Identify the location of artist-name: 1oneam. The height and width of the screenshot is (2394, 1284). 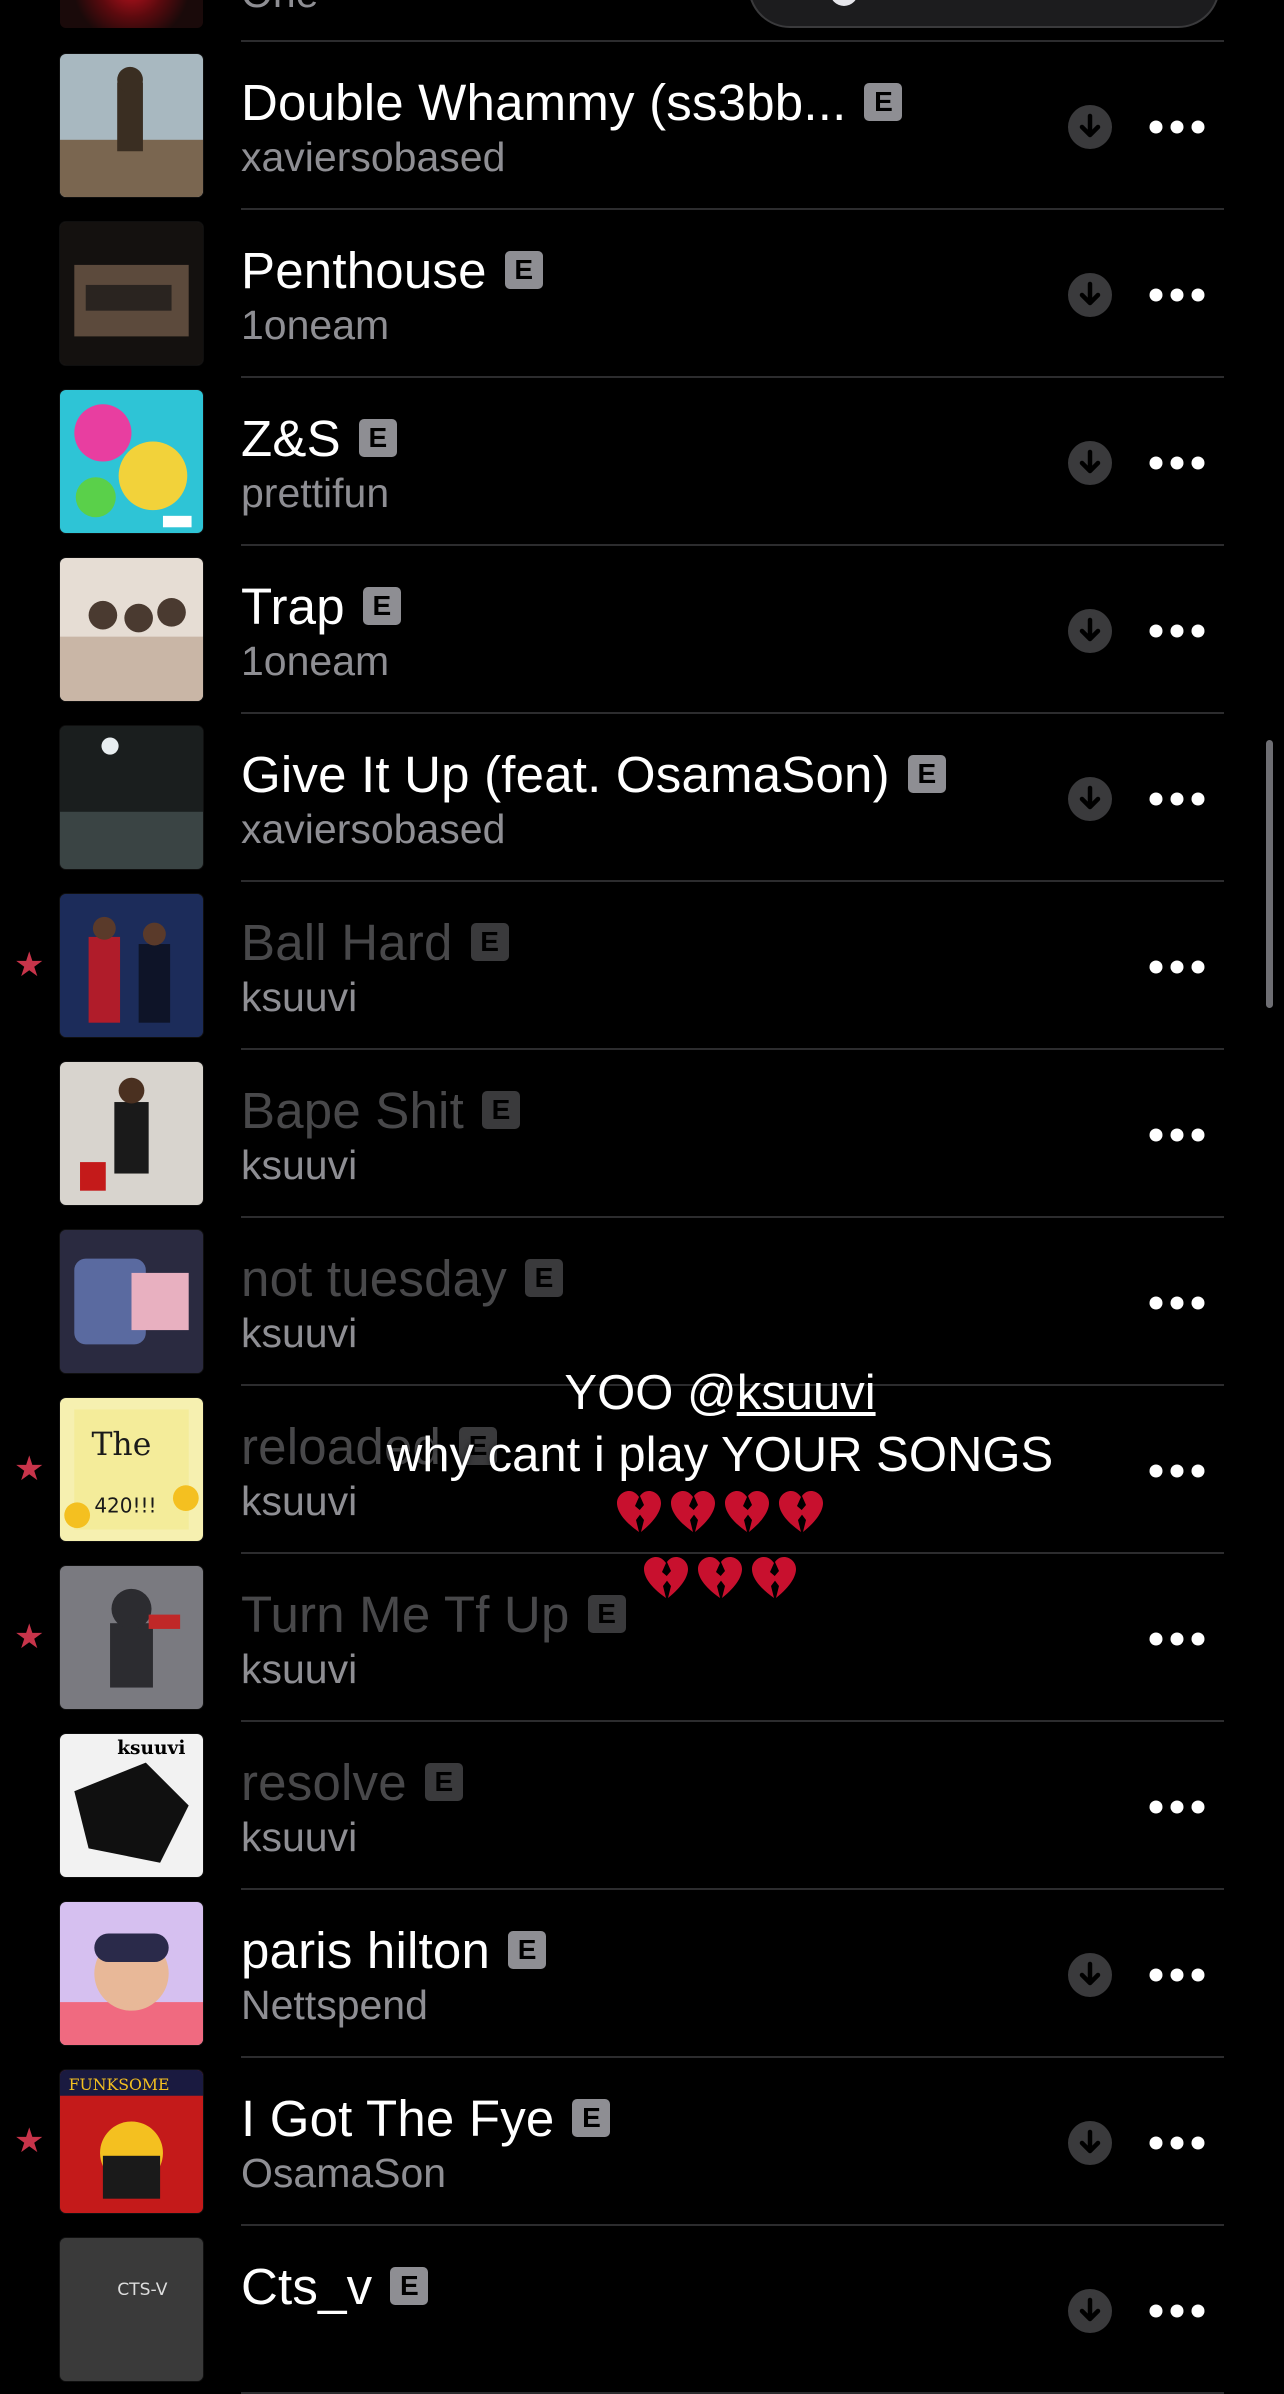
(315, 661).